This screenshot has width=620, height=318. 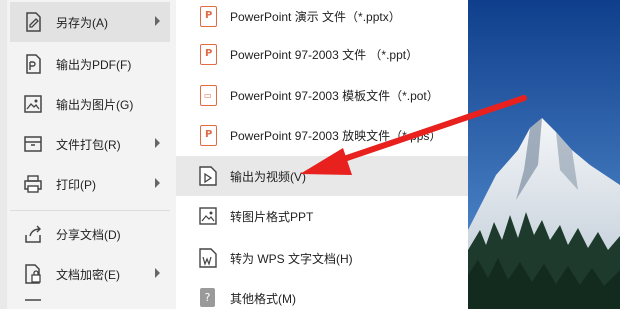 What do you see at coordinates (3, 154) in the screenshot?
I see `menu-edge` at bounding box center [3, 154].